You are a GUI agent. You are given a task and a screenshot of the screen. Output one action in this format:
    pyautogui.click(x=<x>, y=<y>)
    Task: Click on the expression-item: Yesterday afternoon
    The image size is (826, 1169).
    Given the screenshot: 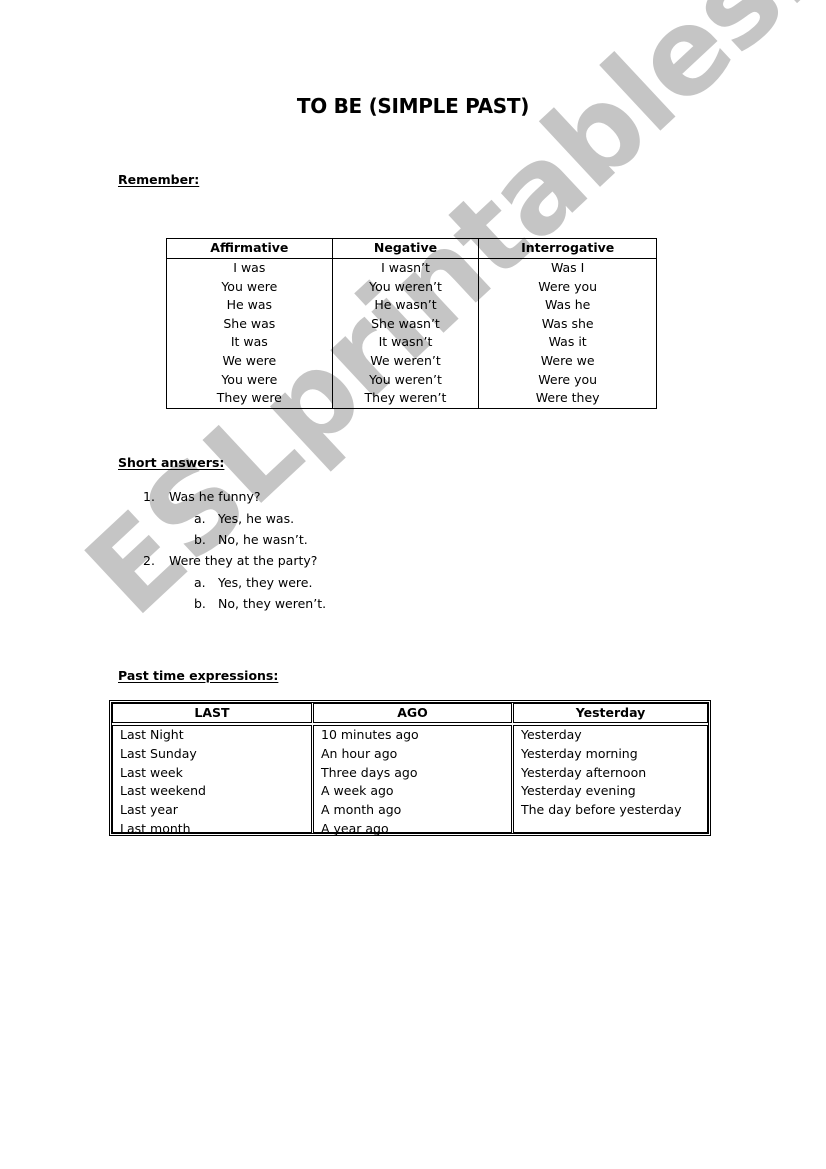 What is the action you would take?
    pyautogui.click(x=584, y=772)
    